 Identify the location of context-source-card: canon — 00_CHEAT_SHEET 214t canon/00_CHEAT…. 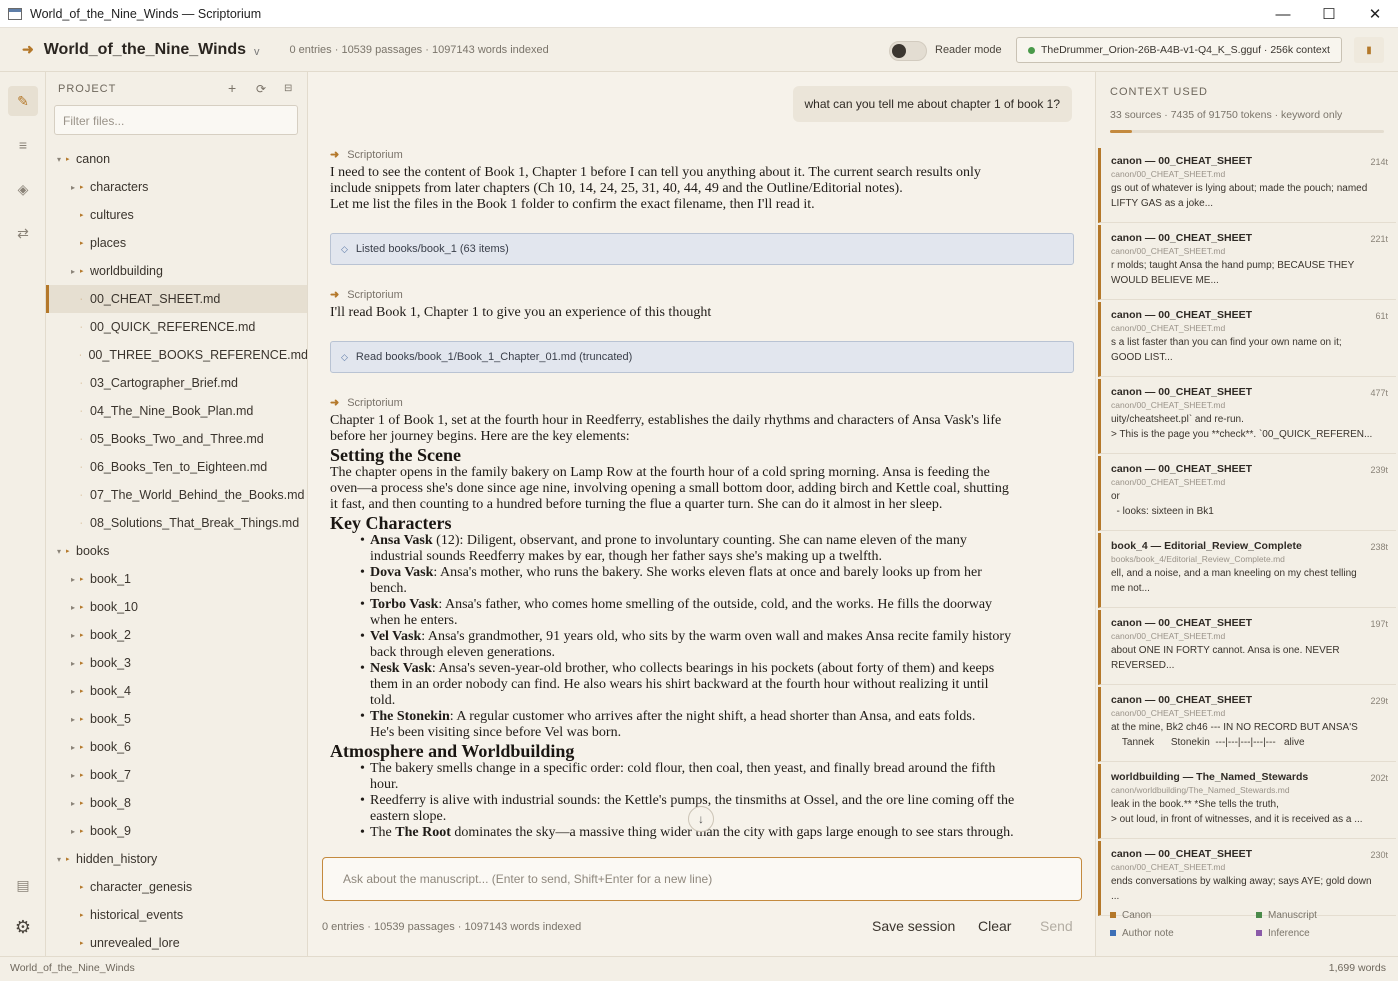
(1247, 185).